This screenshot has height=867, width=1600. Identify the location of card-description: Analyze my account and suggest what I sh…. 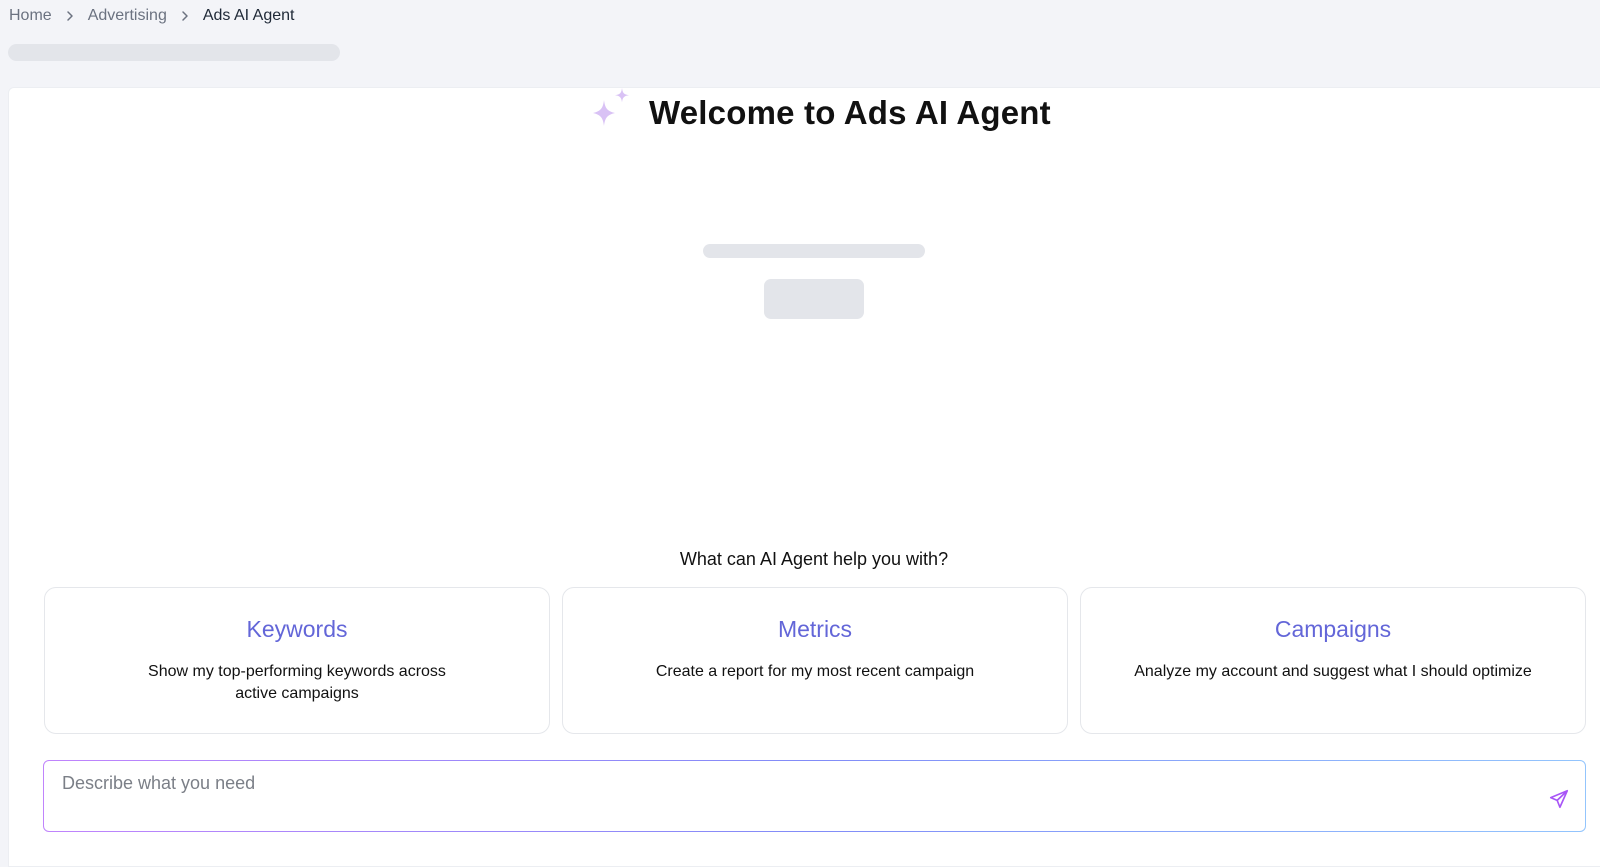
(1333, 671).